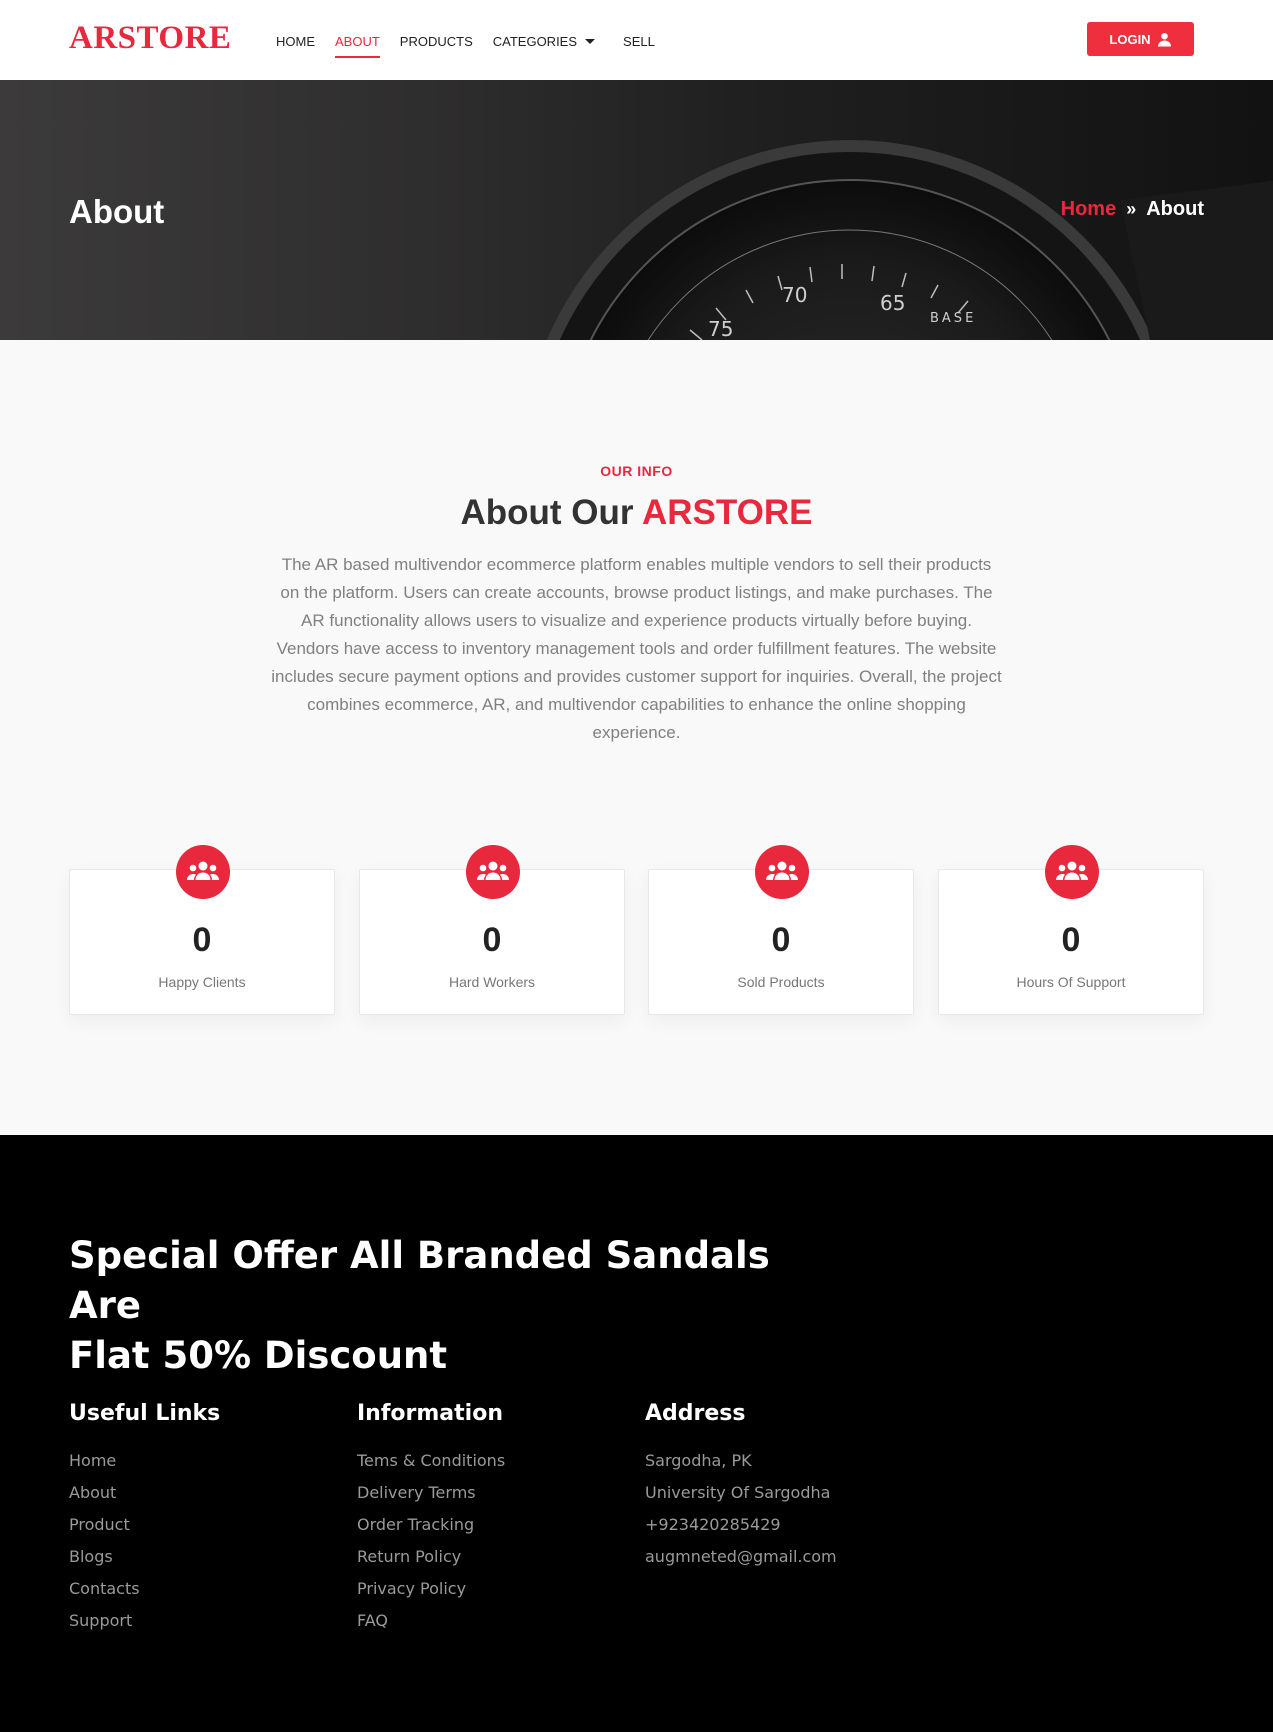 The height and width of the screenshot is (1732, 1273). What do you see at coordinates (144, 1525) in the screenshot?
I see `footer-link-product: Product` at bounding box center [144, 1525].